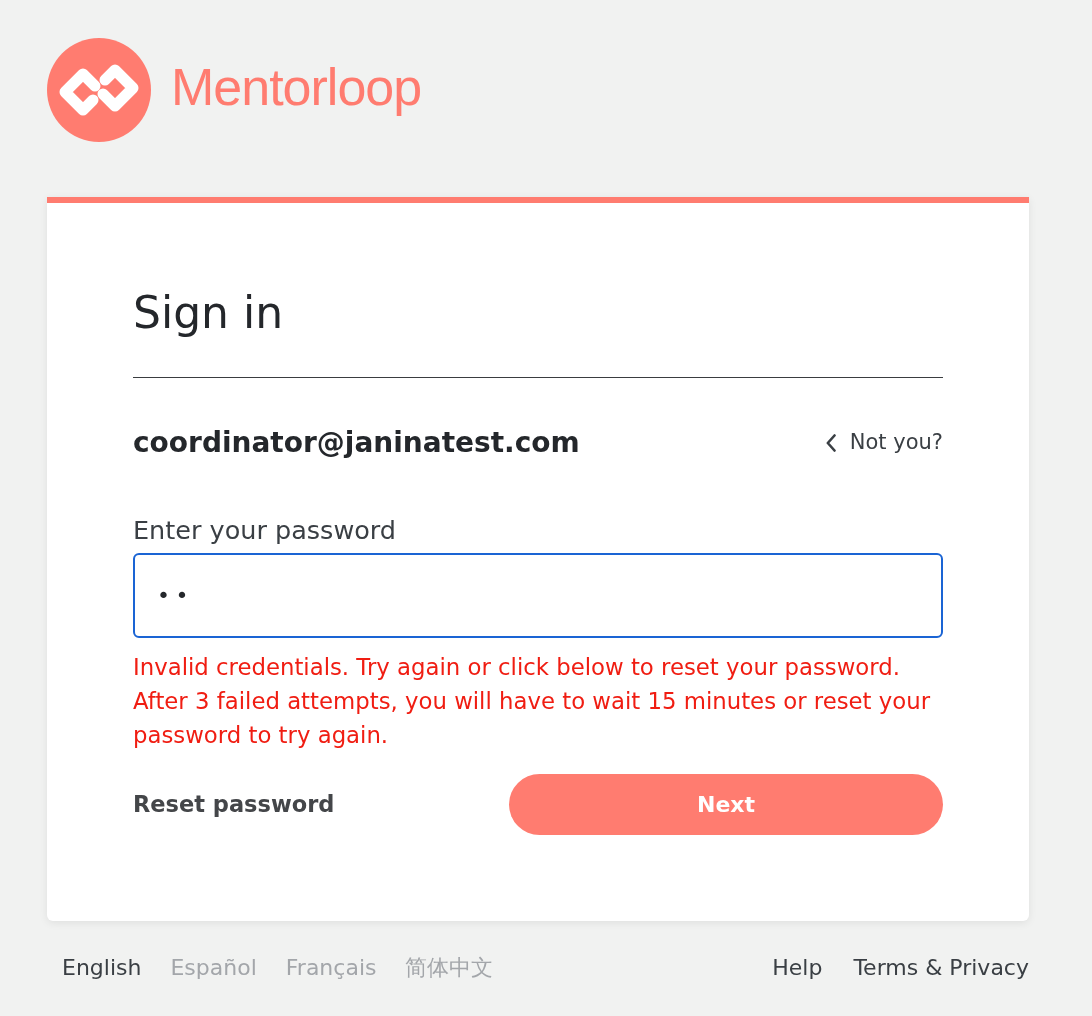 The width and height of the screenshot is (1092, 1016). What do you see at coordinates (265, 530) in the screenshot?
I see `password-label: Enter your password` at bounding box center [265, 530].